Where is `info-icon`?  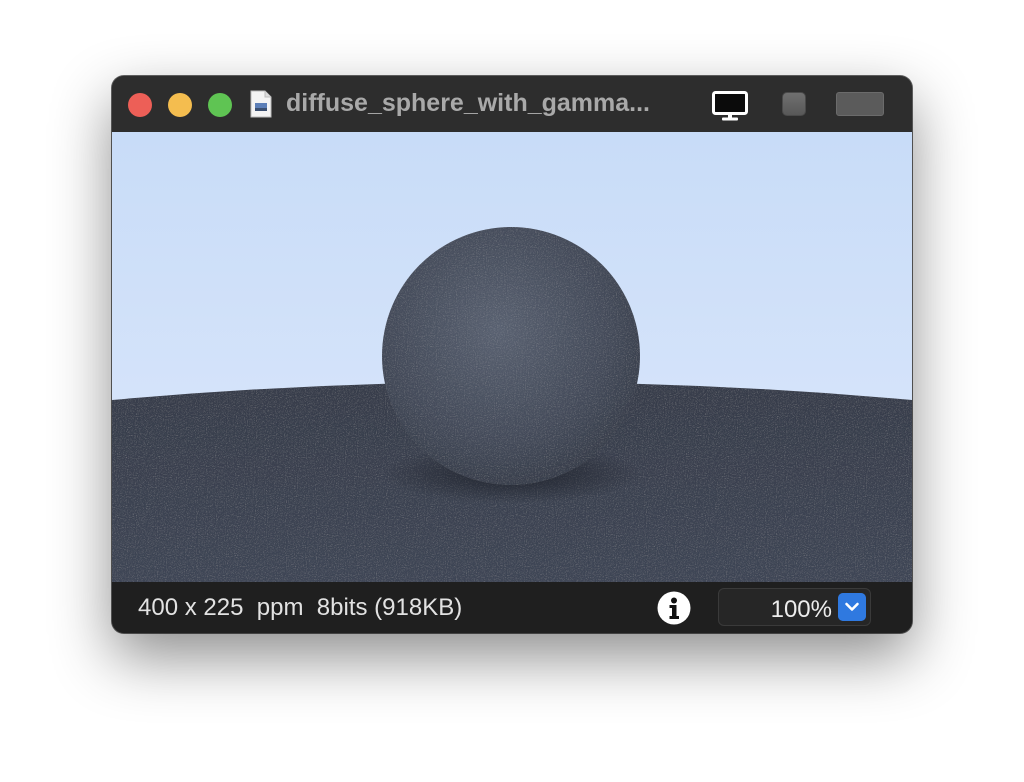
info-icon is located at coordinates (674, 608).